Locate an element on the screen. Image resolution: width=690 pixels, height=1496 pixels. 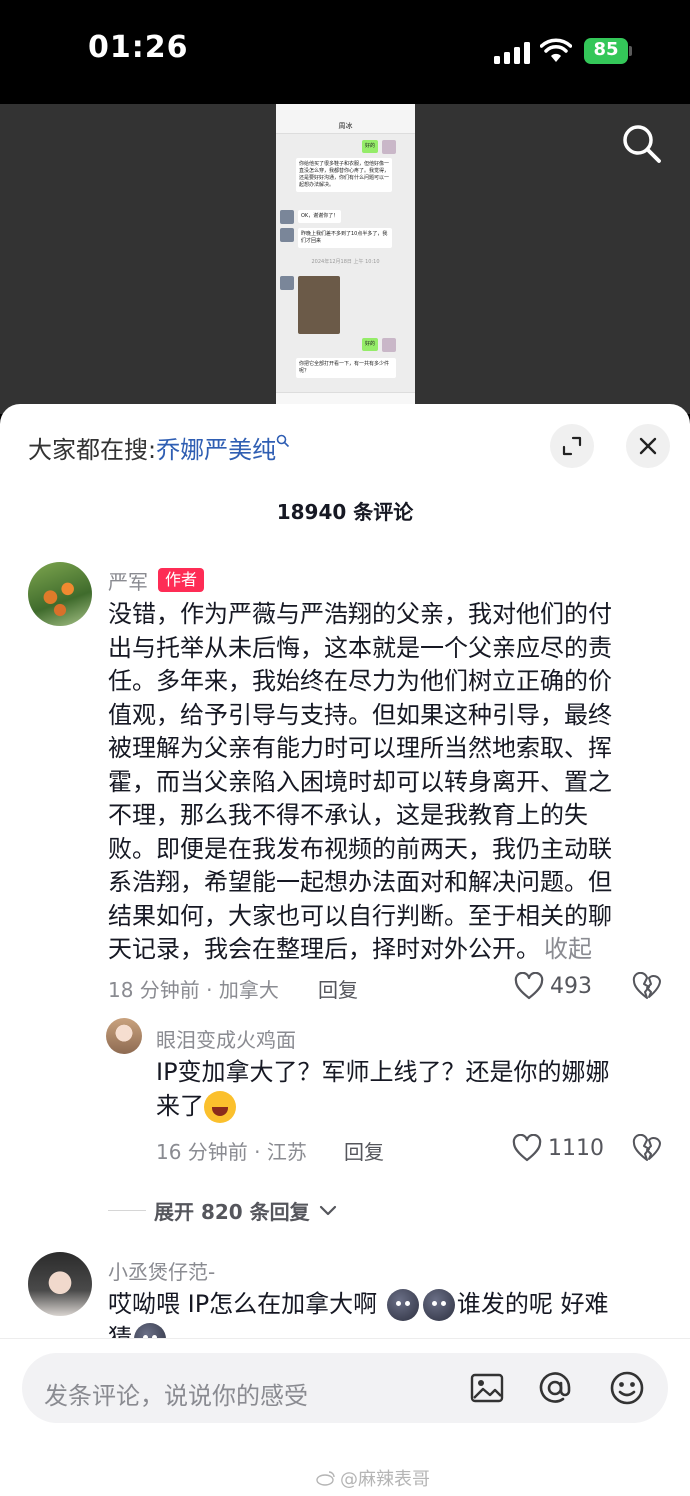
comment-username: 眼泪变成火鸡面 is located at coordinates (226, 1038).